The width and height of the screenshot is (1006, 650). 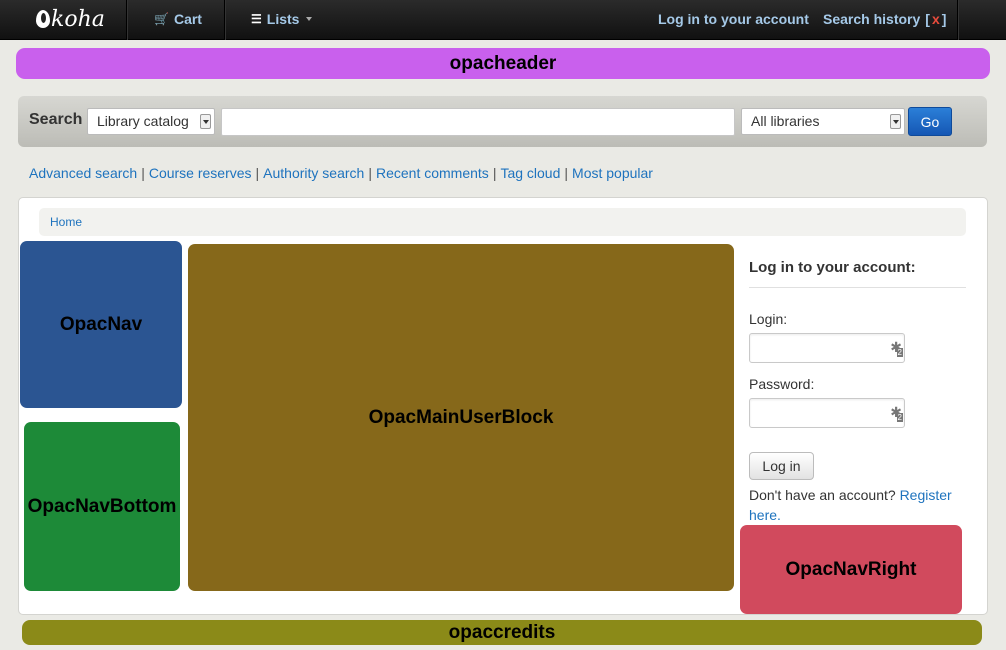 What do you see at coordinates (43, 19) in the screenshot?
I see `koha-logo-icon` at bounding box center [43, 19].